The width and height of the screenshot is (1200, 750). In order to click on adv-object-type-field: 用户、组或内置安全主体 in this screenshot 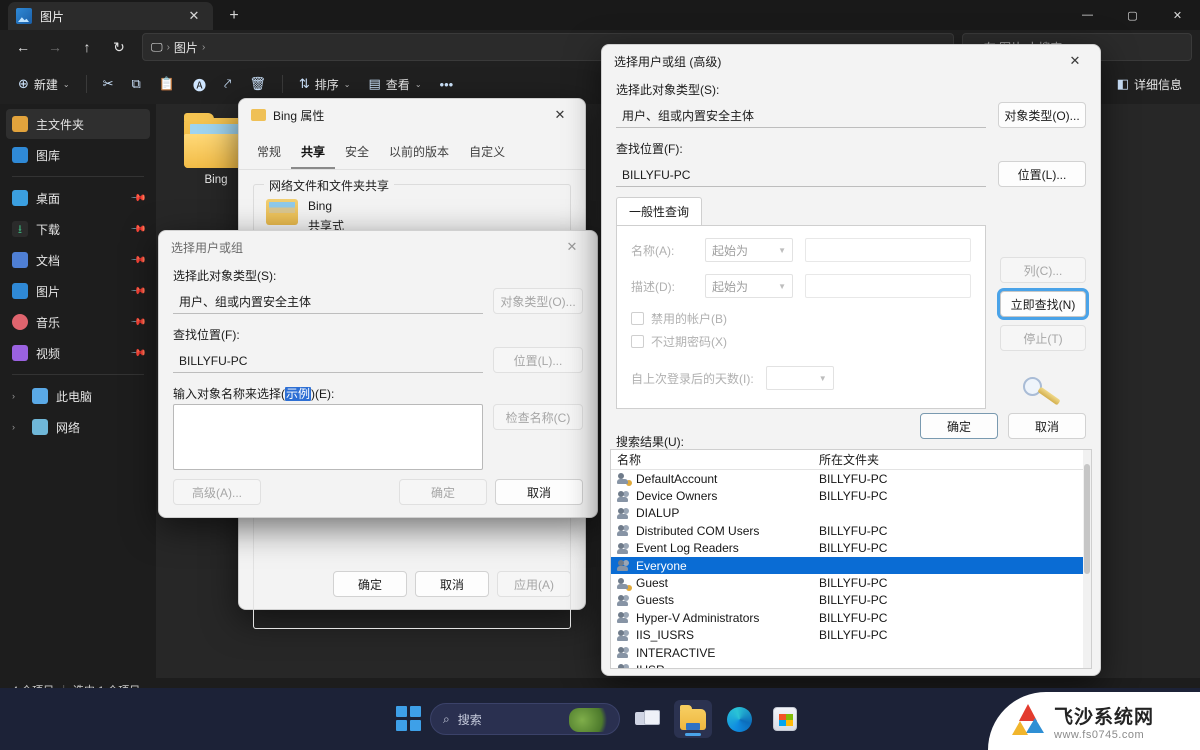, I will do `click(801, 116)`.